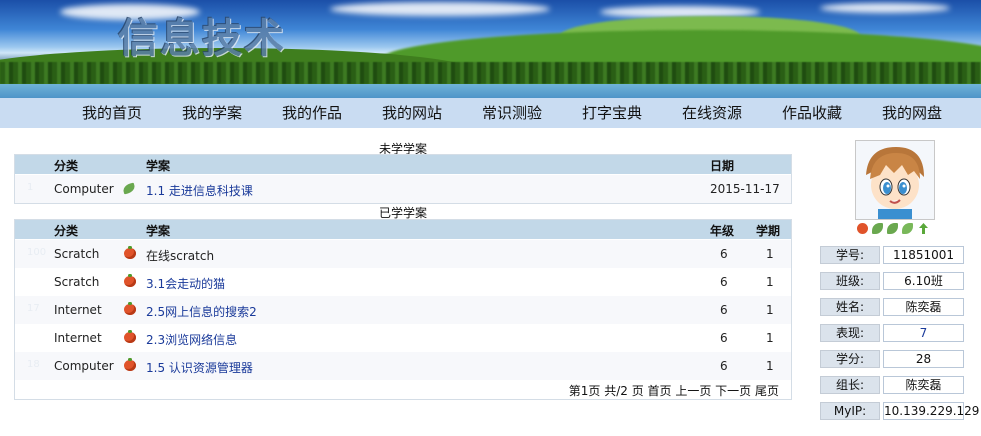 This screenshot has width=981, height=436. I want to click on nav-netdisk: 我的网盘, so click(912, 113).